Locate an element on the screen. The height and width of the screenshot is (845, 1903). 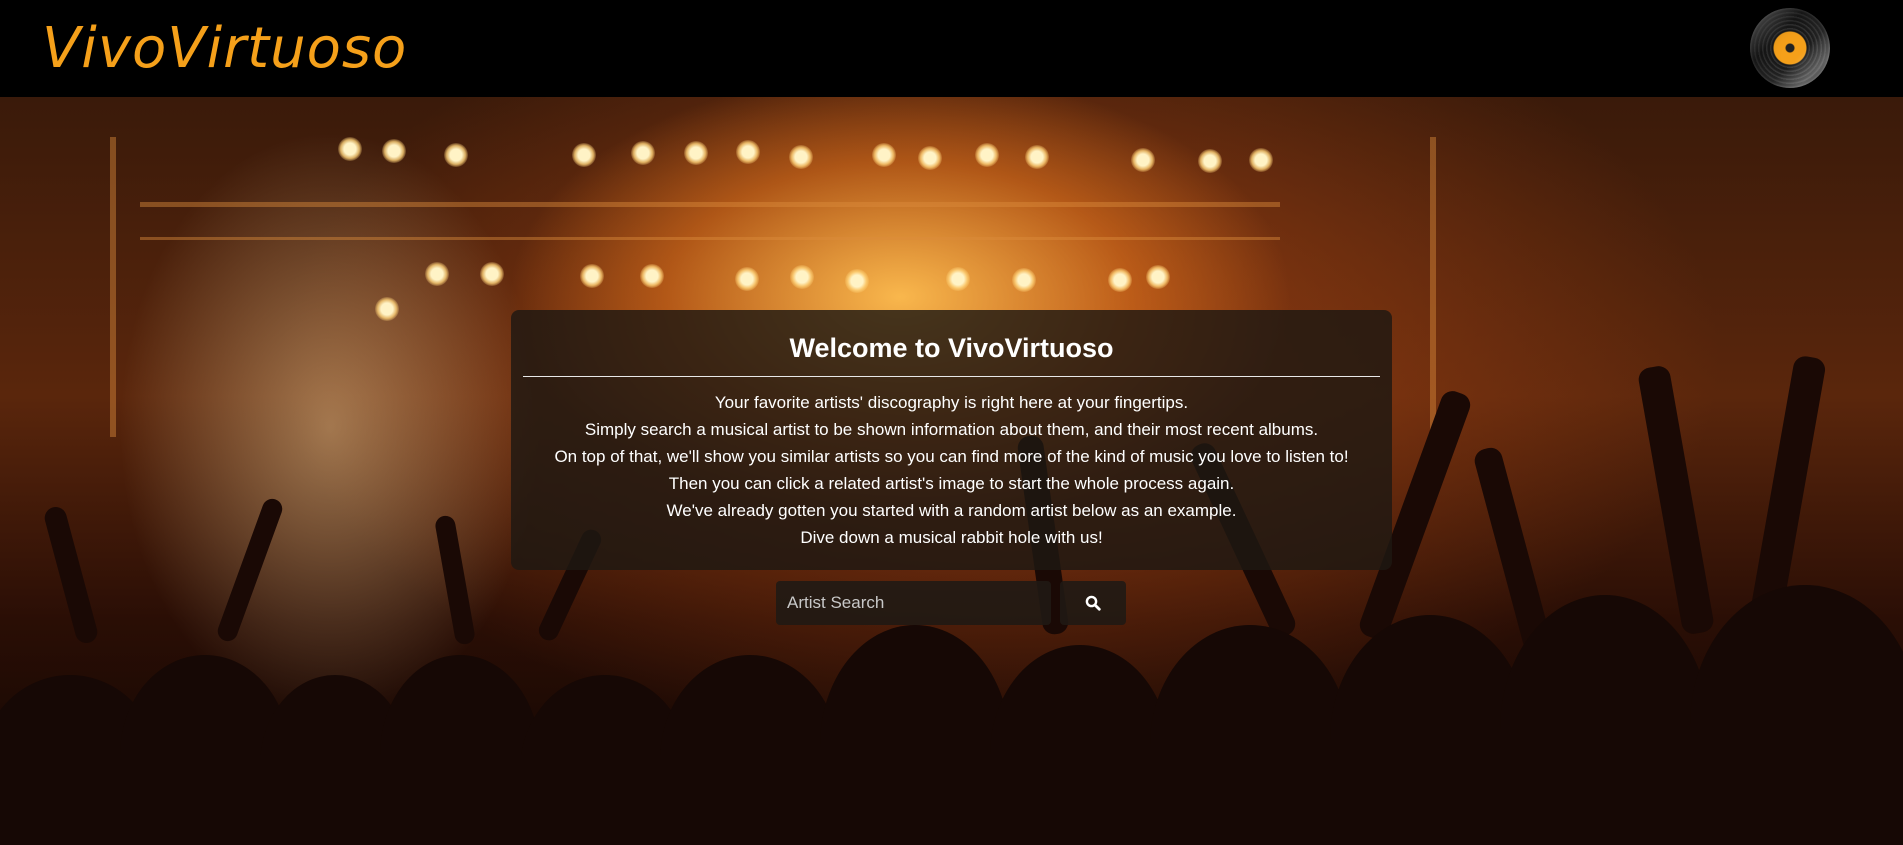
crowd-head is located at coordinates (951, 800).